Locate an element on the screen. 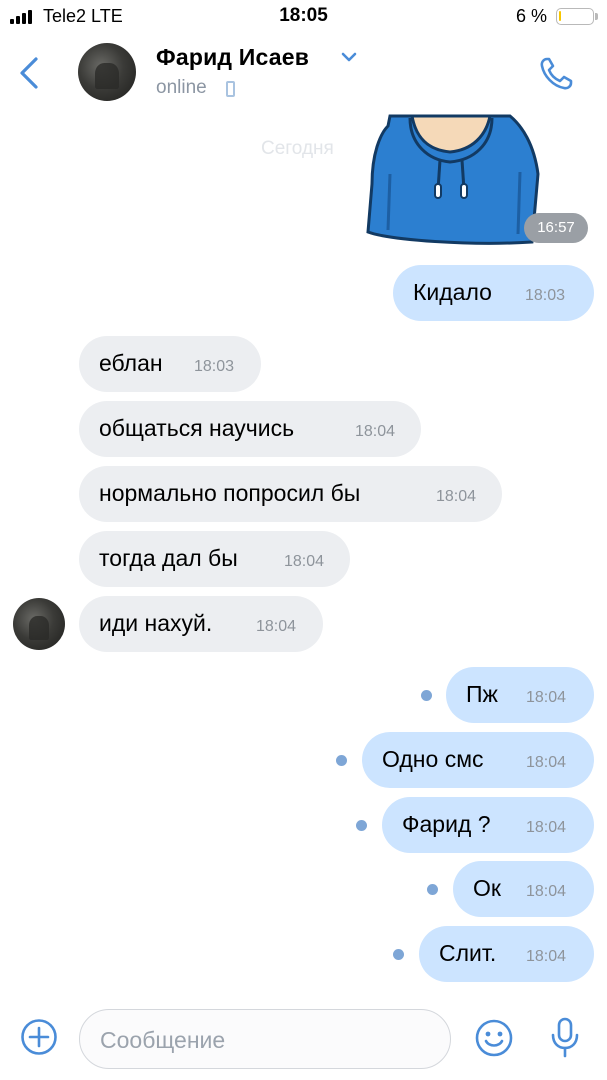 The height and width of the screenshot is (1080, 607). message-text: Одно смс is located at coordinates (433, 759).